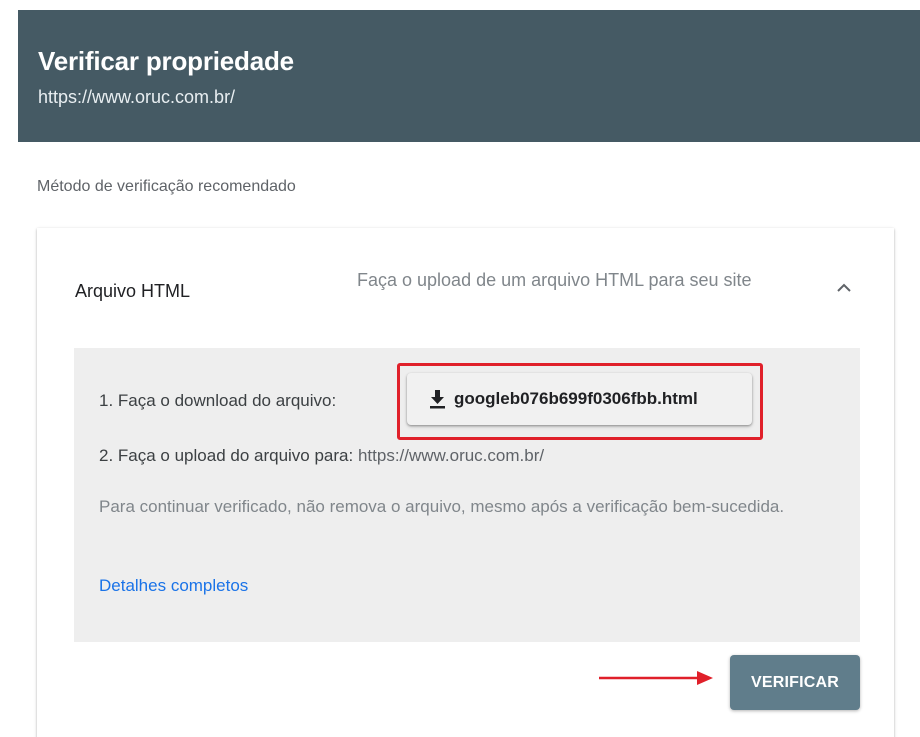 The image size is (920, 737). Describe the element at coordinates (226, 455) in the screenshot. I see `step2-text: 2. Faça o upload do arquivo para:` at that location.